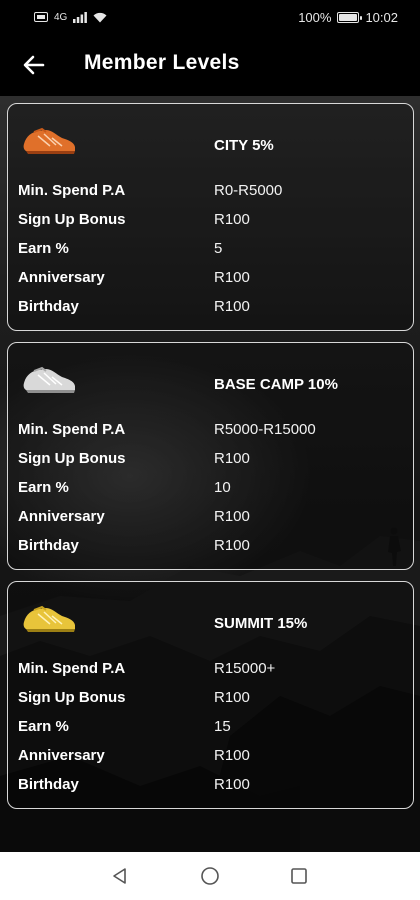 This screenshot has height=900, width=420. Describe the element at coordinates (315, 17) in the screenshot. I see `battery-percent: 100%` at that location.